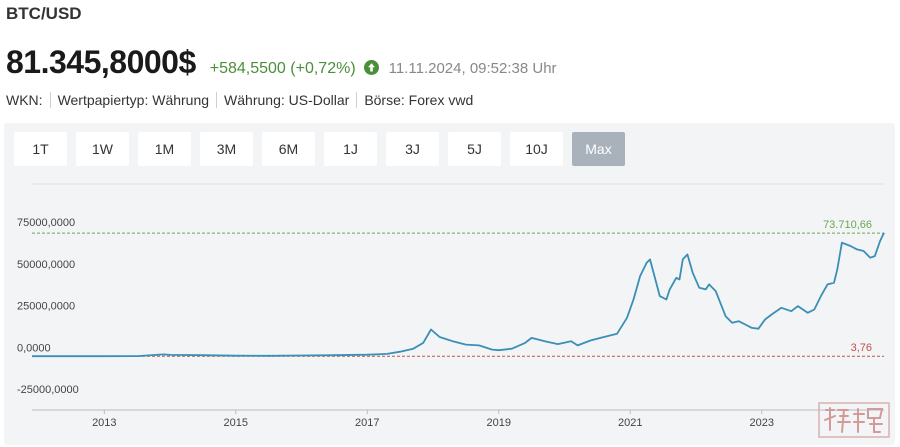 Image resolution: width=900 pixels, height=447 pixels. I want to click on meta-exchange: Börse: Forex vwd, so click(418, 100).